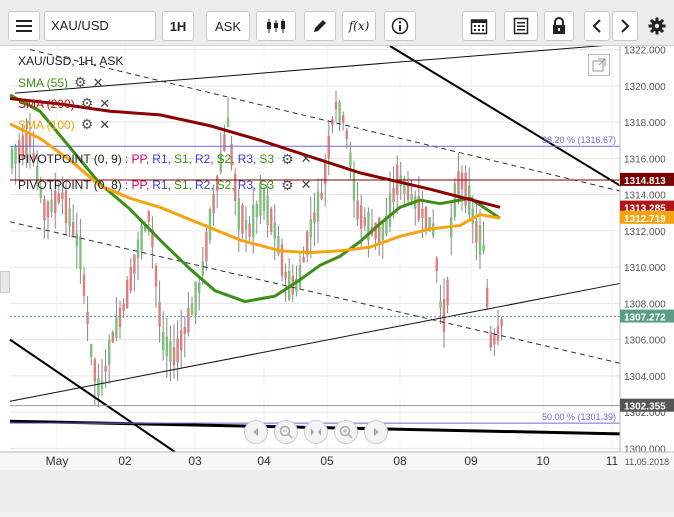 This screenshot has width=674, height=517. Describe the element at coordinates (178, 26) in the screenshot. I see `timeframe-button: 1H` at that location.